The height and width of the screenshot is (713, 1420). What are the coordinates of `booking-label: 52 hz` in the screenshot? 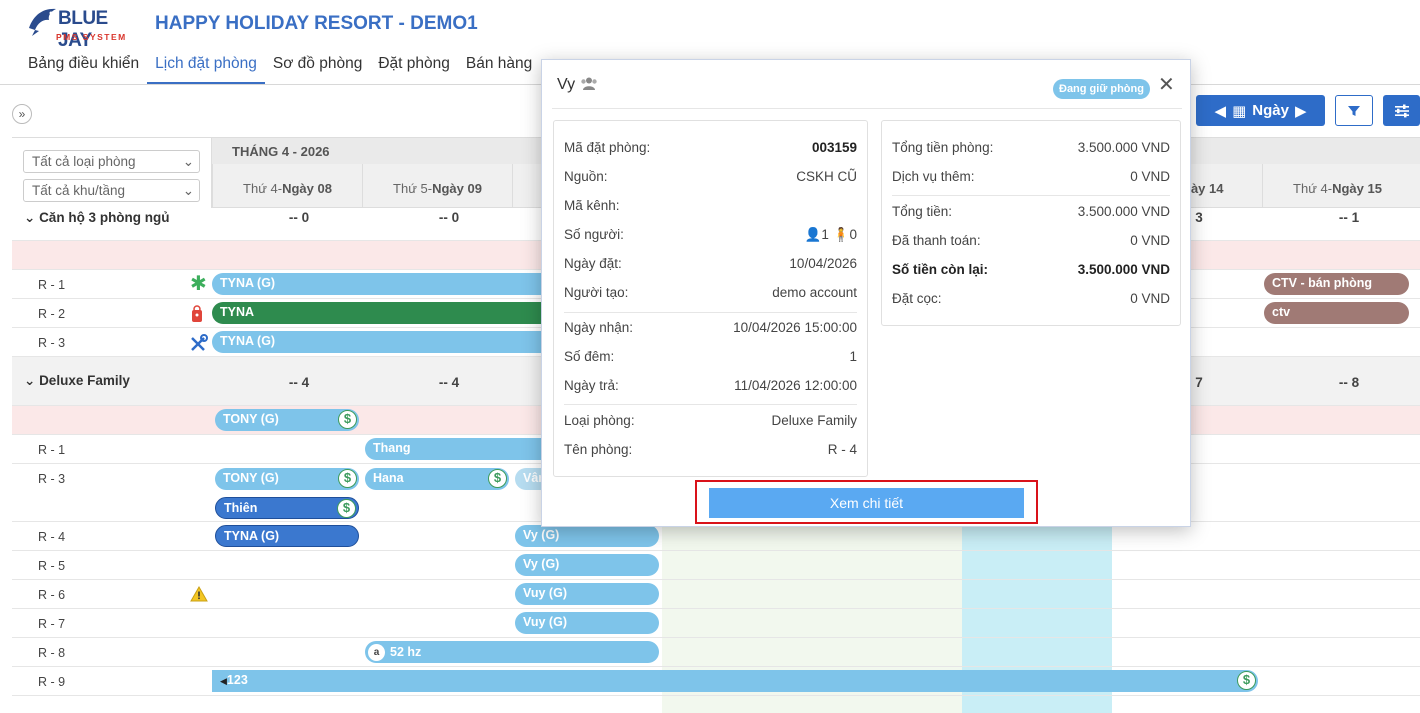 It's located at (406, 651).